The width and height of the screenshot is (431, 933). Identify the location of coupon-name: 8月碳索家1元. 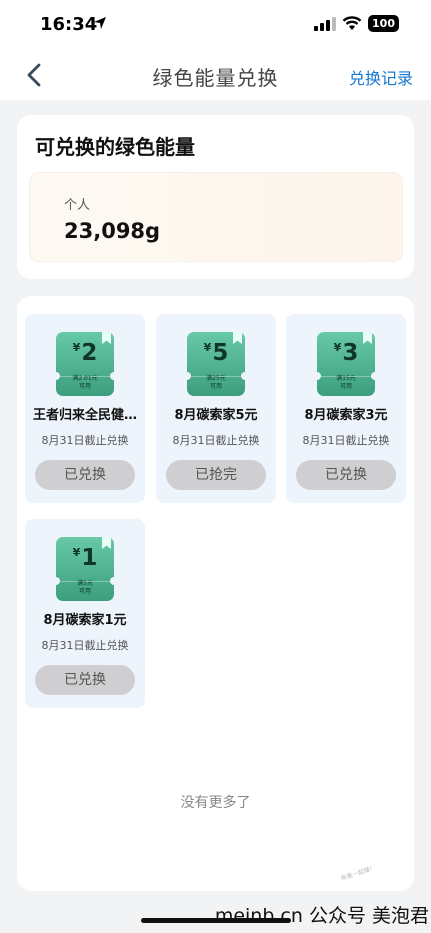
(85, 620).